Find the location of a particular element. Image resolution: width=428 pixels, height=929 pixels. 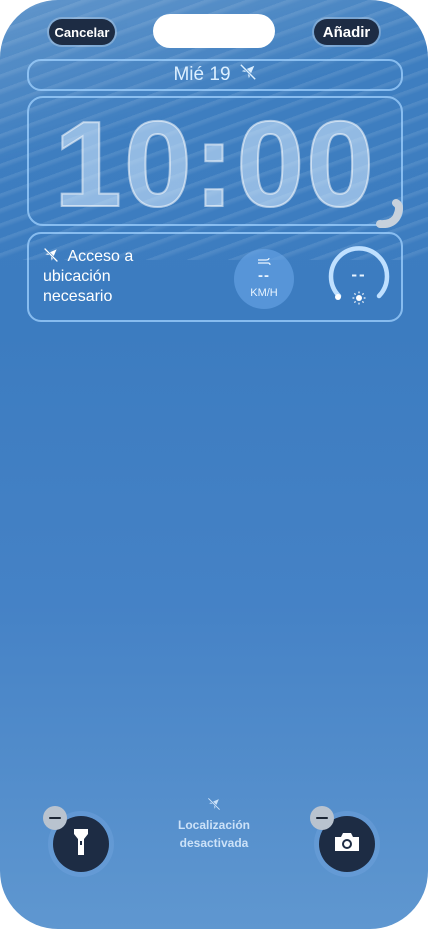

date-widget: Mié 19 is located at coordinates (215, 75).